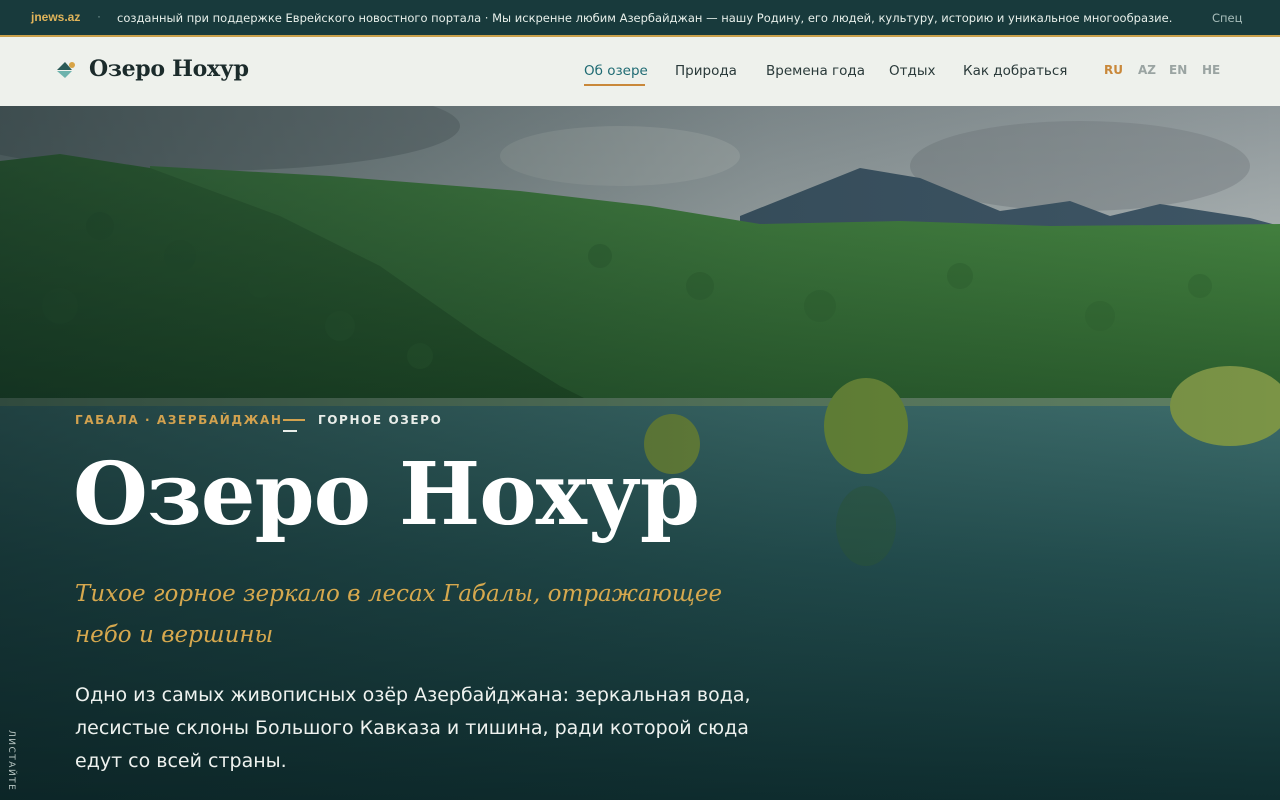 This screenshot has width=1280, height=800. I want to click on eyebrow-divider-secondary, so click(290, 431).